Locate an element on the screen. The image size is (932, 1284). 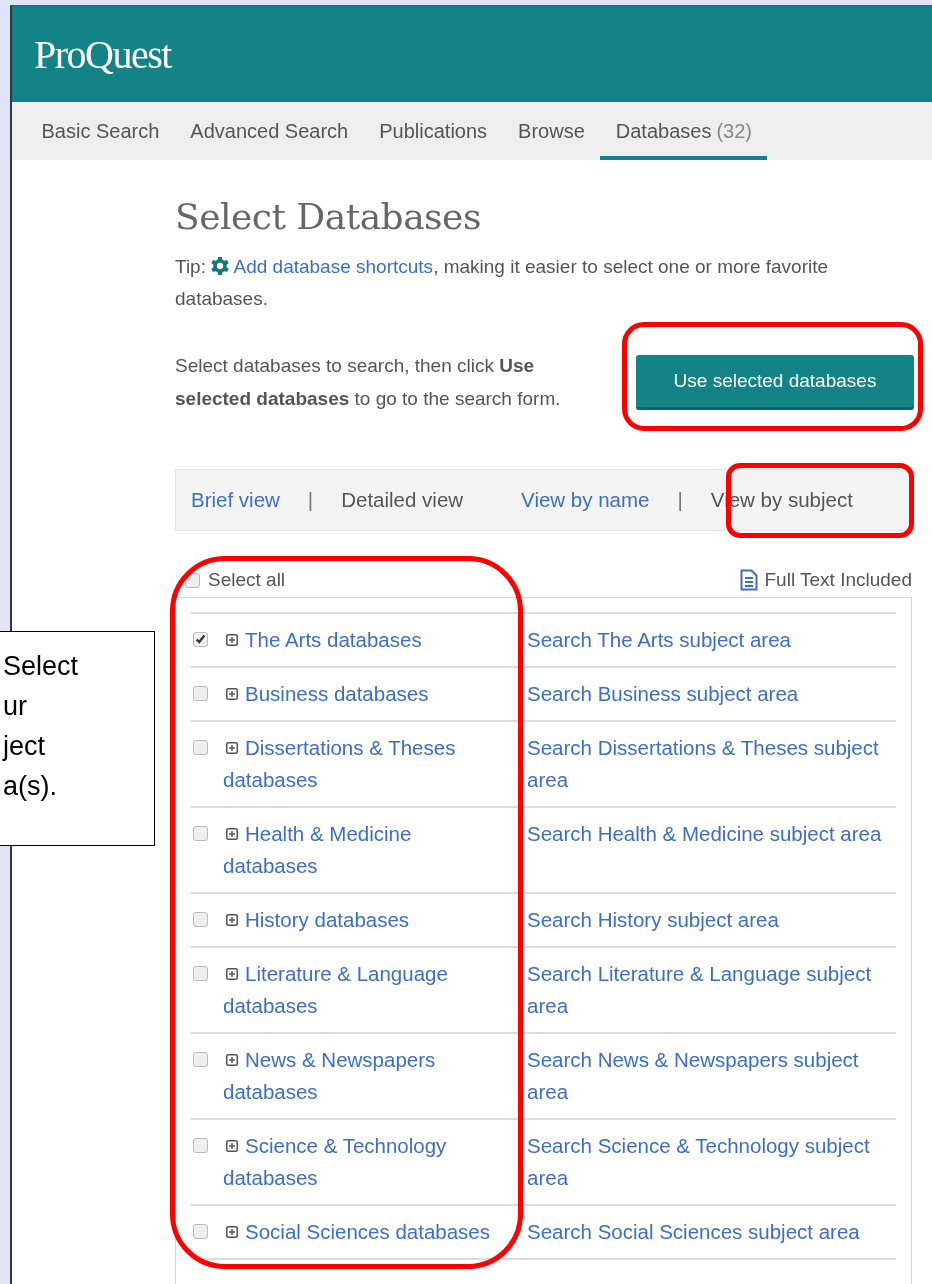
subject-link: History databases is located at coordinates (363, 920).